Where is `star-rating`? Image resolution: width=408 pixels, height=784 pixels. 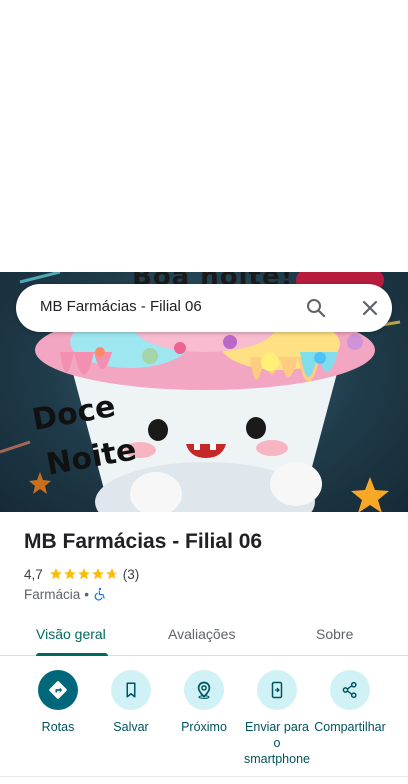 star-rating is located at coordinates (84, 574).